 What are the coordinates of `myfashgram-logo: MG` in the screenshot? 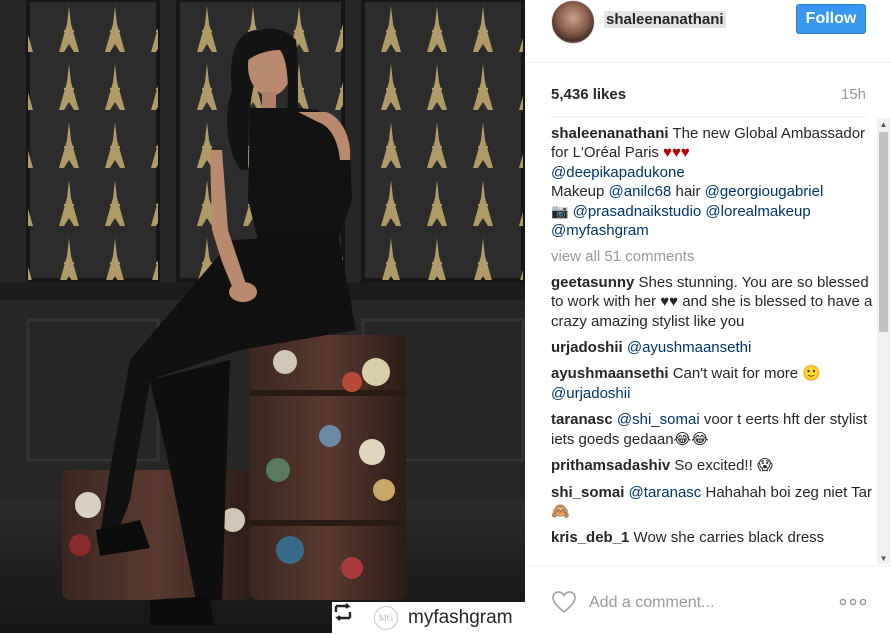 It's located at (386, 617).